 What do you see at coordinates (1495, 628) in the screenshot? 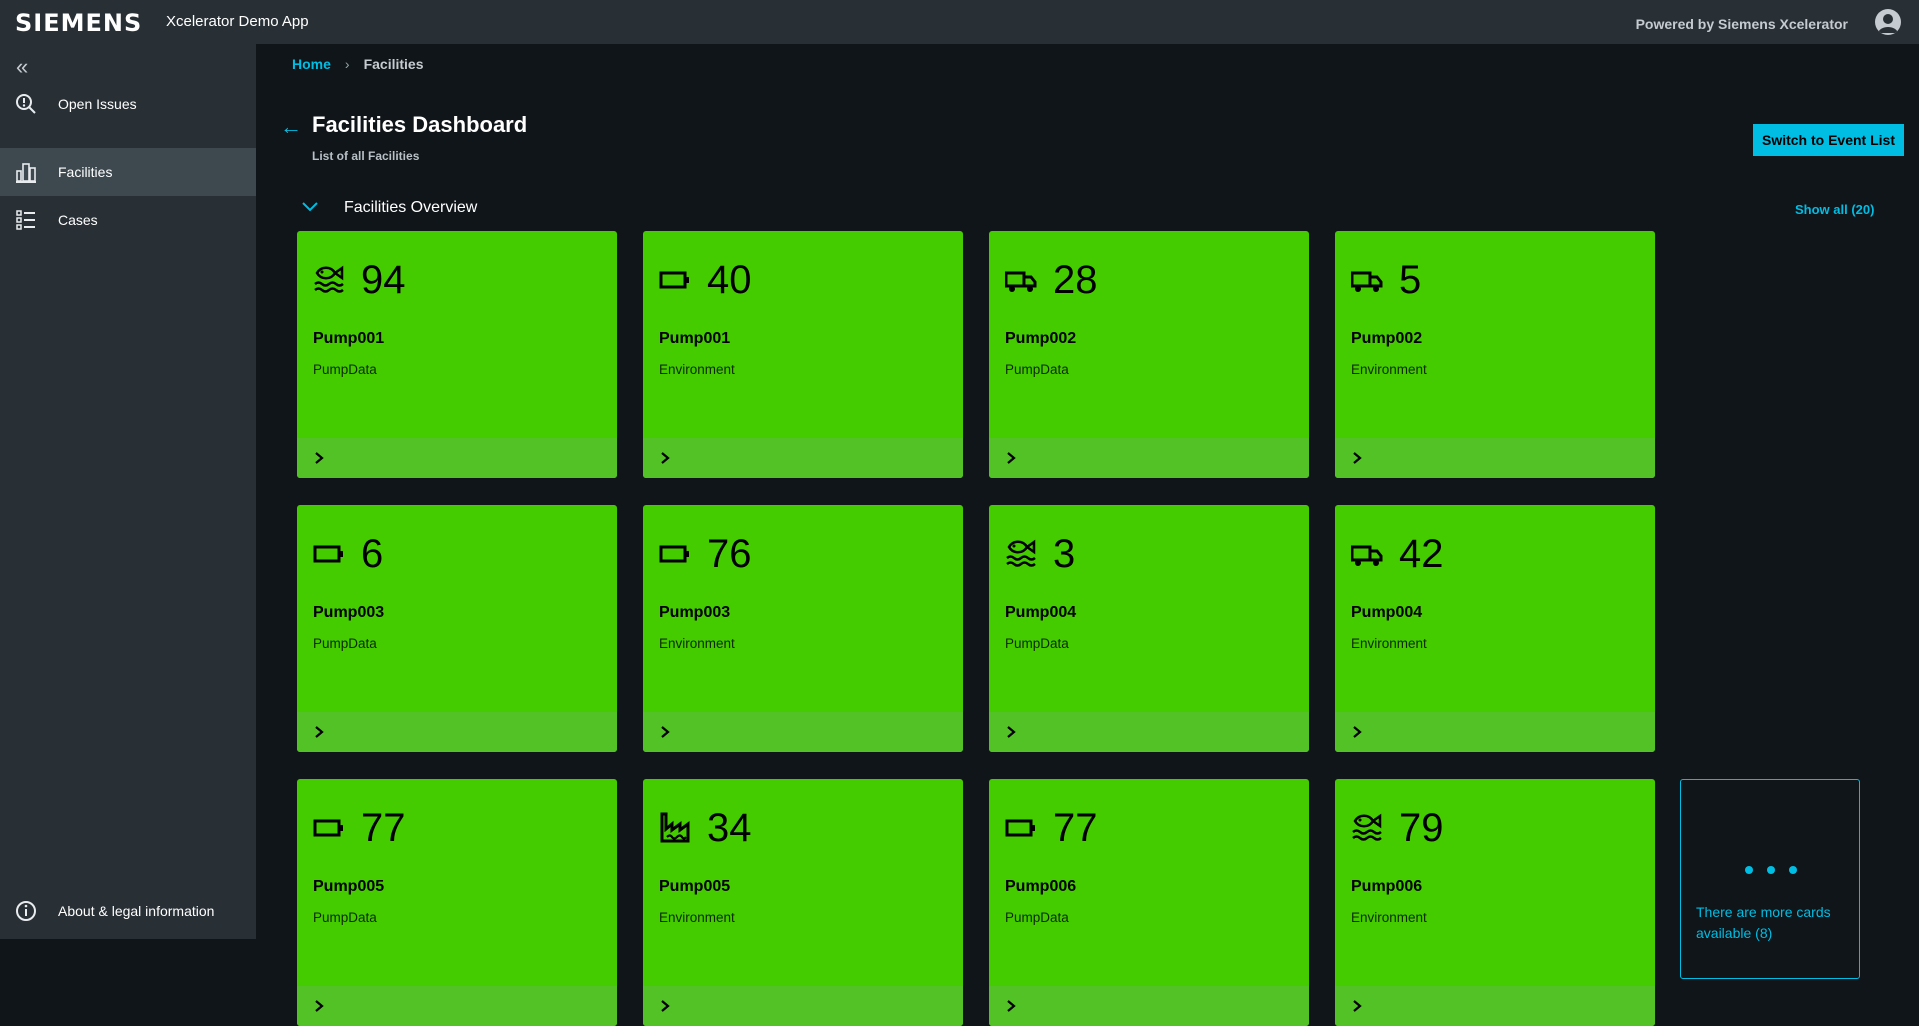
I see `facility-card: 42 Pump004 Environment` at bounding box center [1495, 628].